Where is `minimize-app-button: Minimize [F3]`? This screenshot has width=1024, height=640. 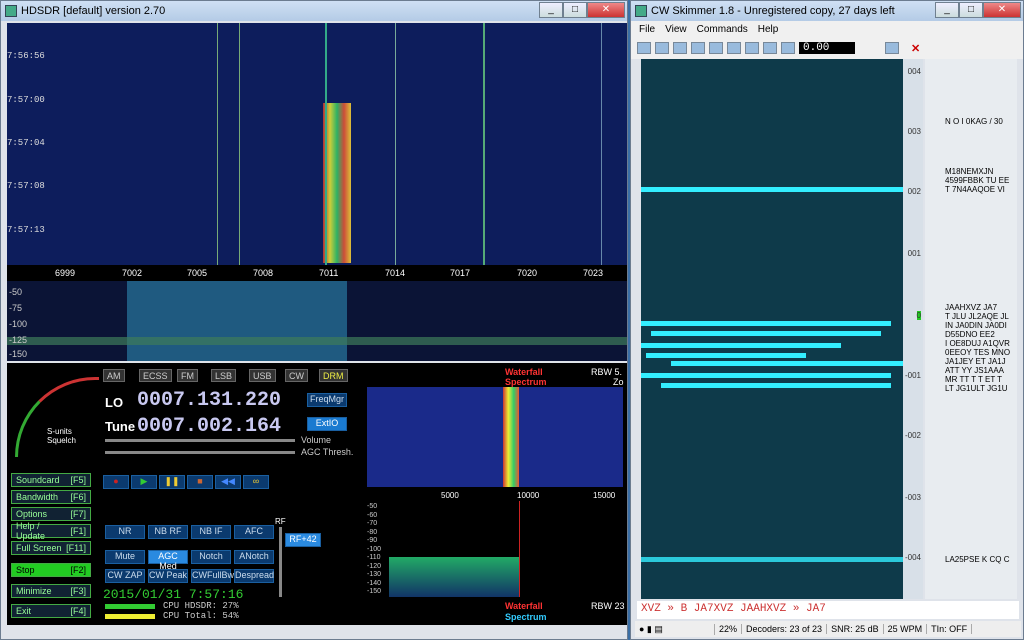 minimize-app-button: Minimize [F3] is located at coordinates (51, 591).